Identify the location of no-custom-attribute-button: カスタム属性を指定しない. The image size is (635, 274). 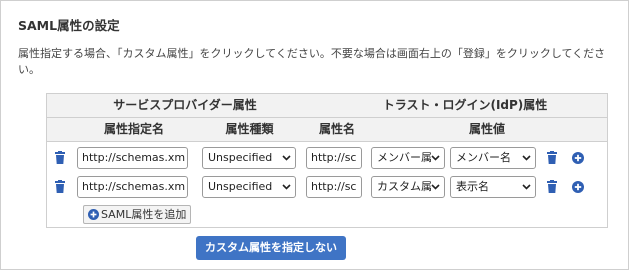
(271, 248).